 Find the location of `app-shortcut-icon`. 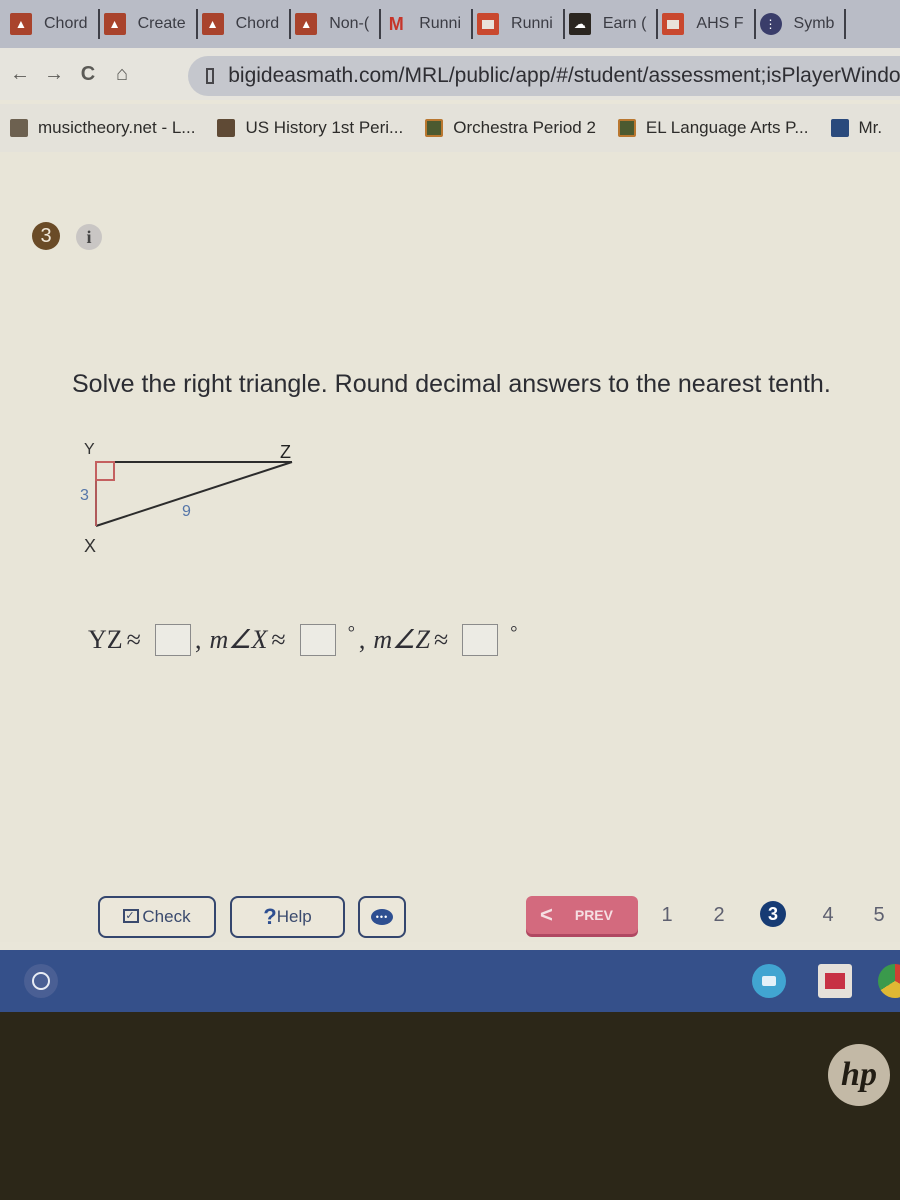

app-shortcut-icon is located at coordinates (835, 981).